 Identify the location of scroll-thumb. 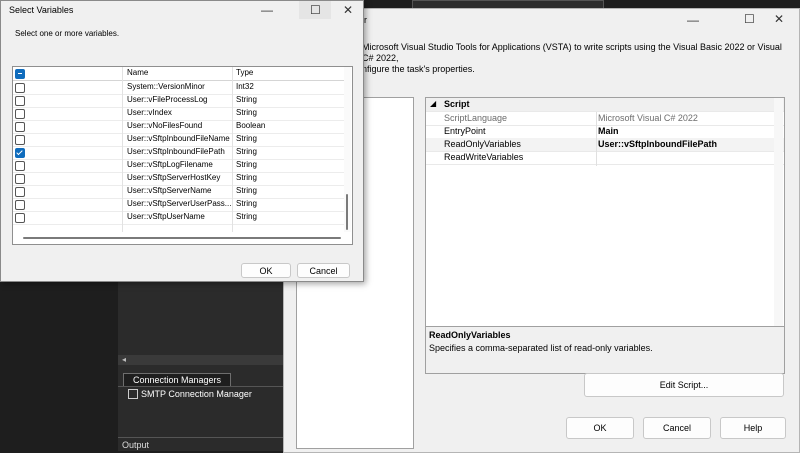
(347, 212).